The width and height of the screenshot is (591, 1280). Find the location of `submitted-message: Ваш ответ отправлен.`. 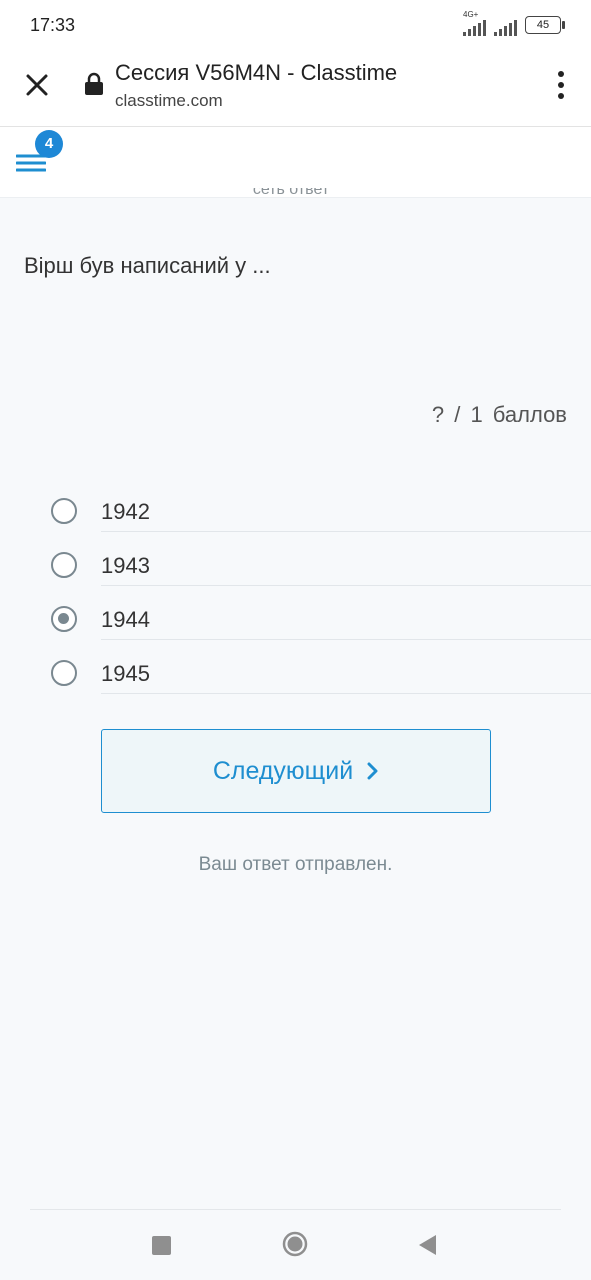

submitted-message: Ваш ответ отправлен. is located at coordinates (295, 864).